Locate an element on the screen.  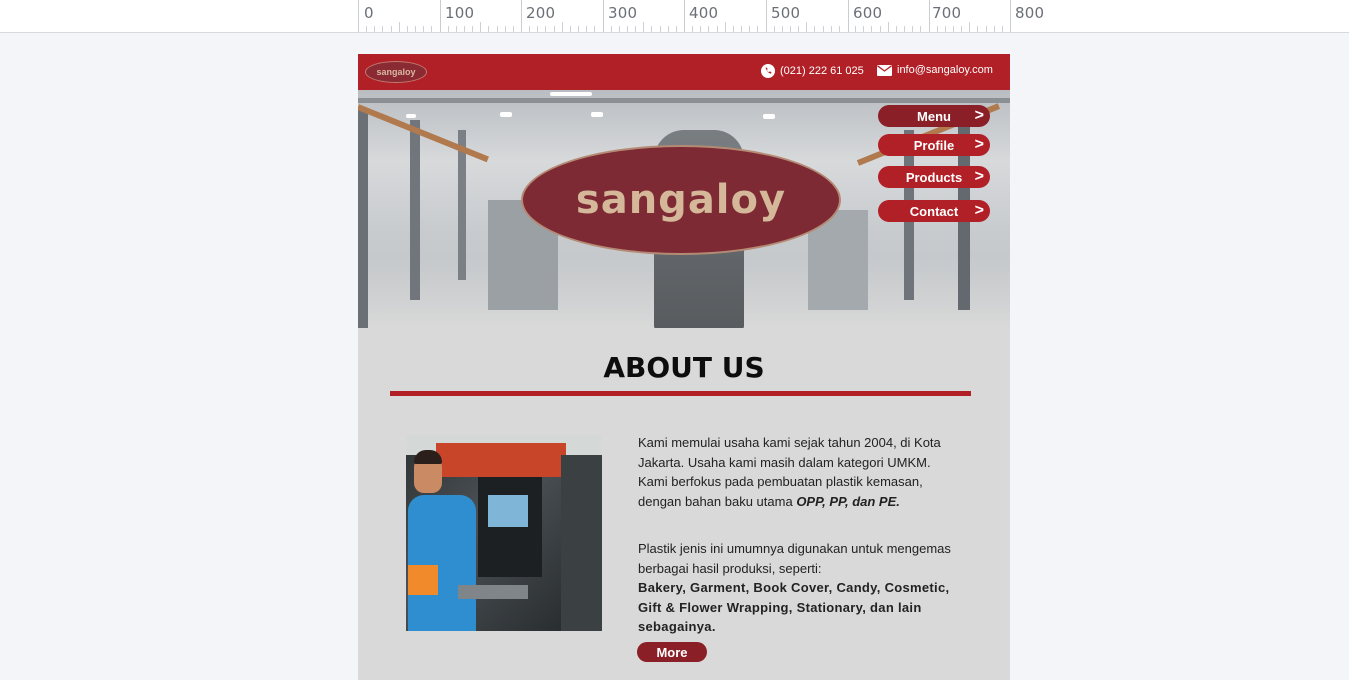
ruler-label: 800 is located at coordinates (1030, 13).